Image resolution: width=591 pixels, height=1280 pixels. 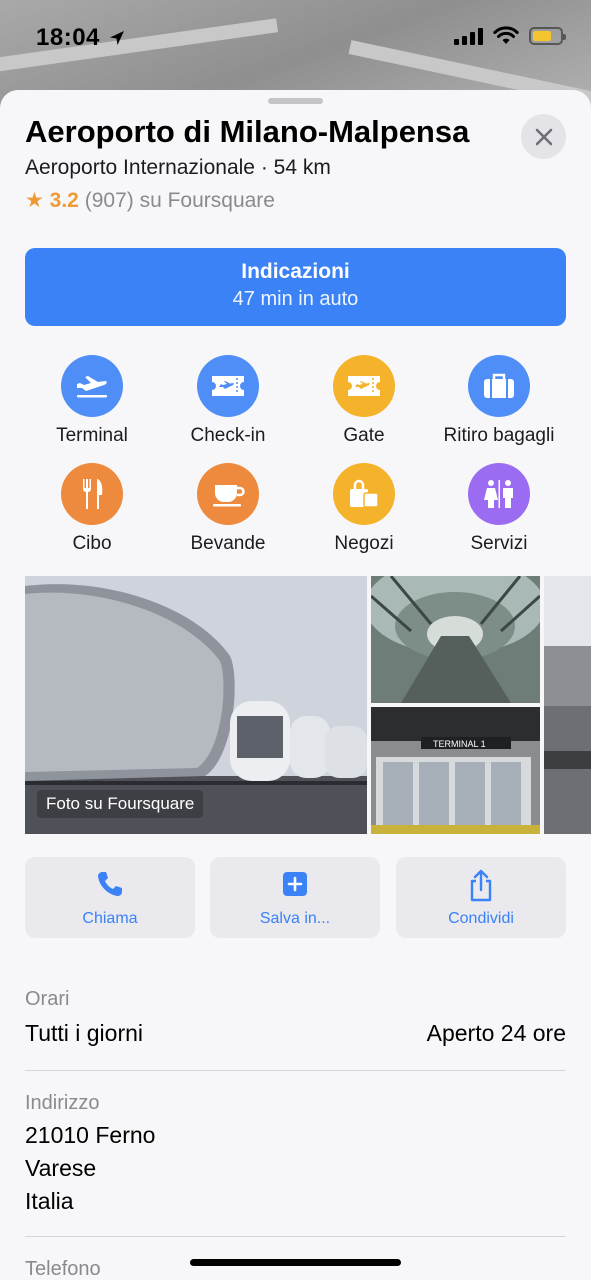 I want to click on status-bar: 18:04, so click(x=295, y=38).